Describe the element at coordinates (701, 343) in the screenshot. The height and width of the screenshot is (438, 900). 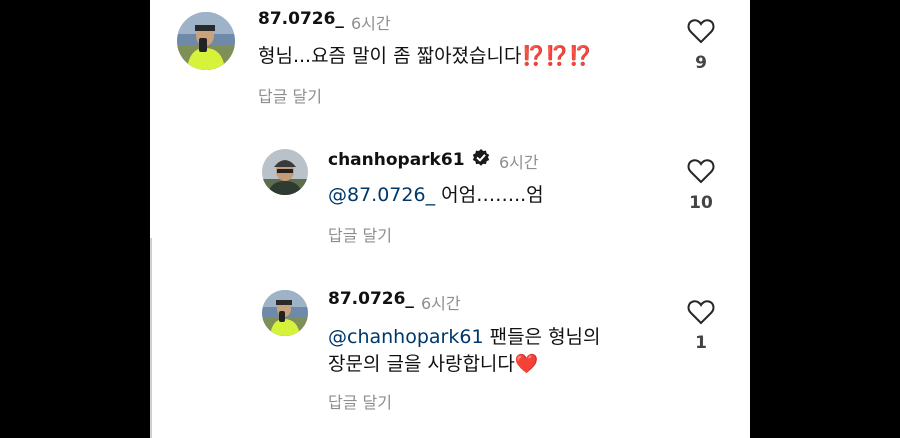
I see `like-count: 1` at that location.